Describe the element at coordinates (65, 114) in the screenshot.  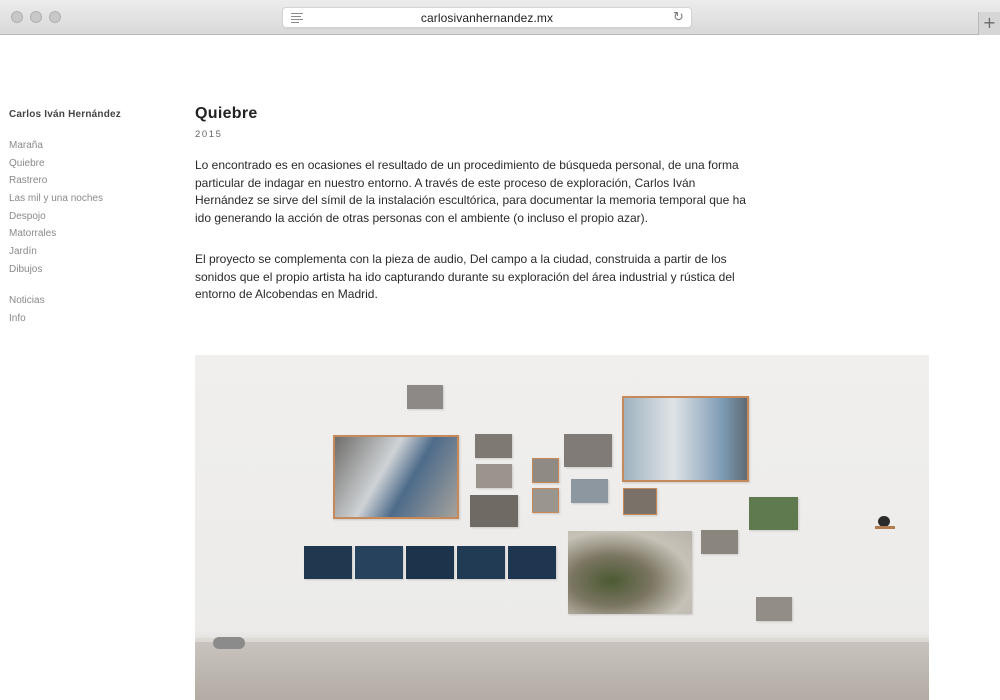
I see `site-title: Carlos Iván Hernández` at that location.